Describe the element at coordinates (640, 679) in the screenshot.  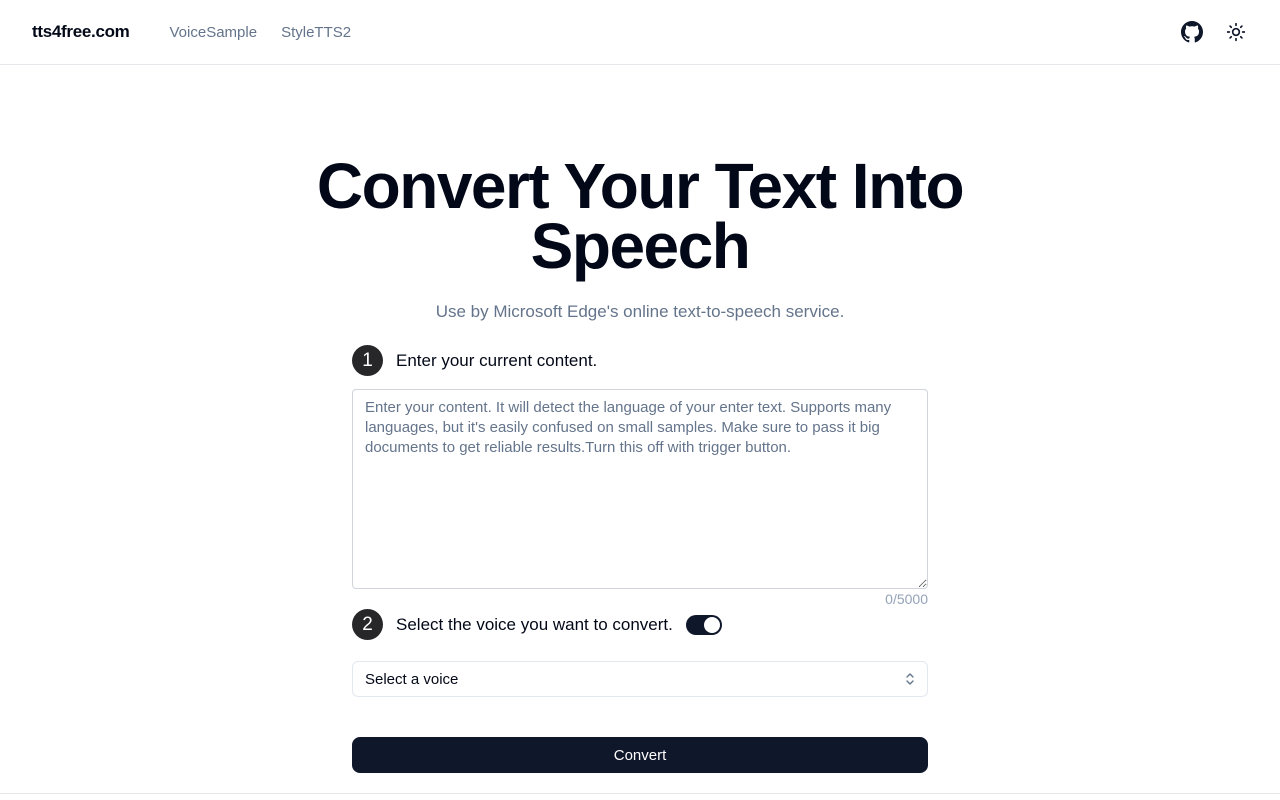
I see `voice-select: Select a voice` at that location.